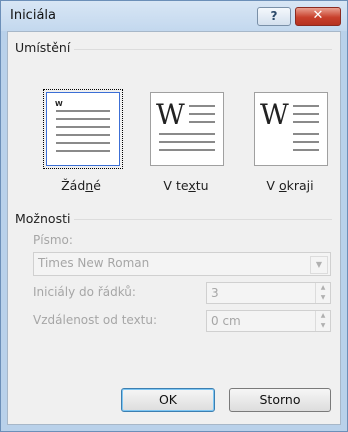  I want to click on help-icon: ?, so click(274, 16).